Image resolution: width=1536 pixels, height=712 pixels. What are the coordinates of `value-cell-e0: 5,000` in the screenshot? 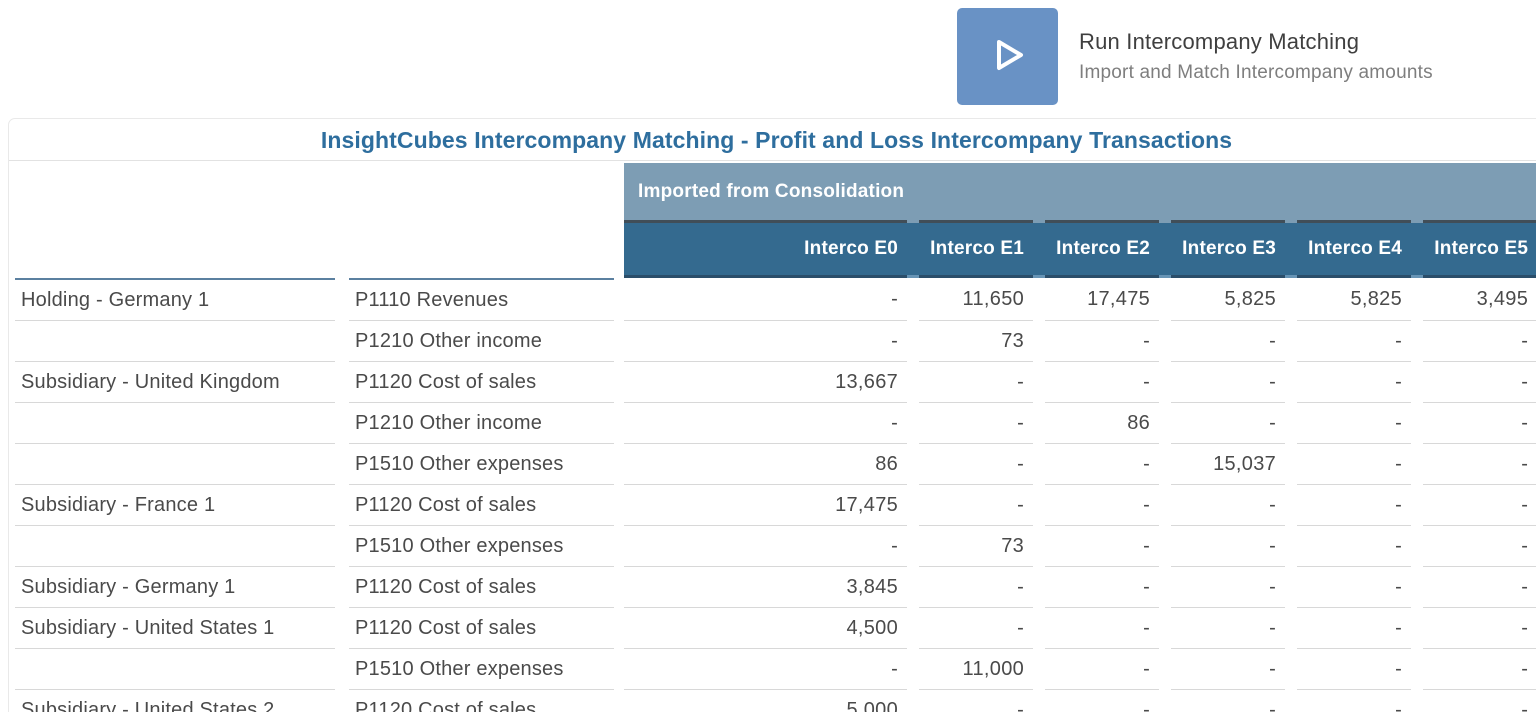 It's located at (765, 701).